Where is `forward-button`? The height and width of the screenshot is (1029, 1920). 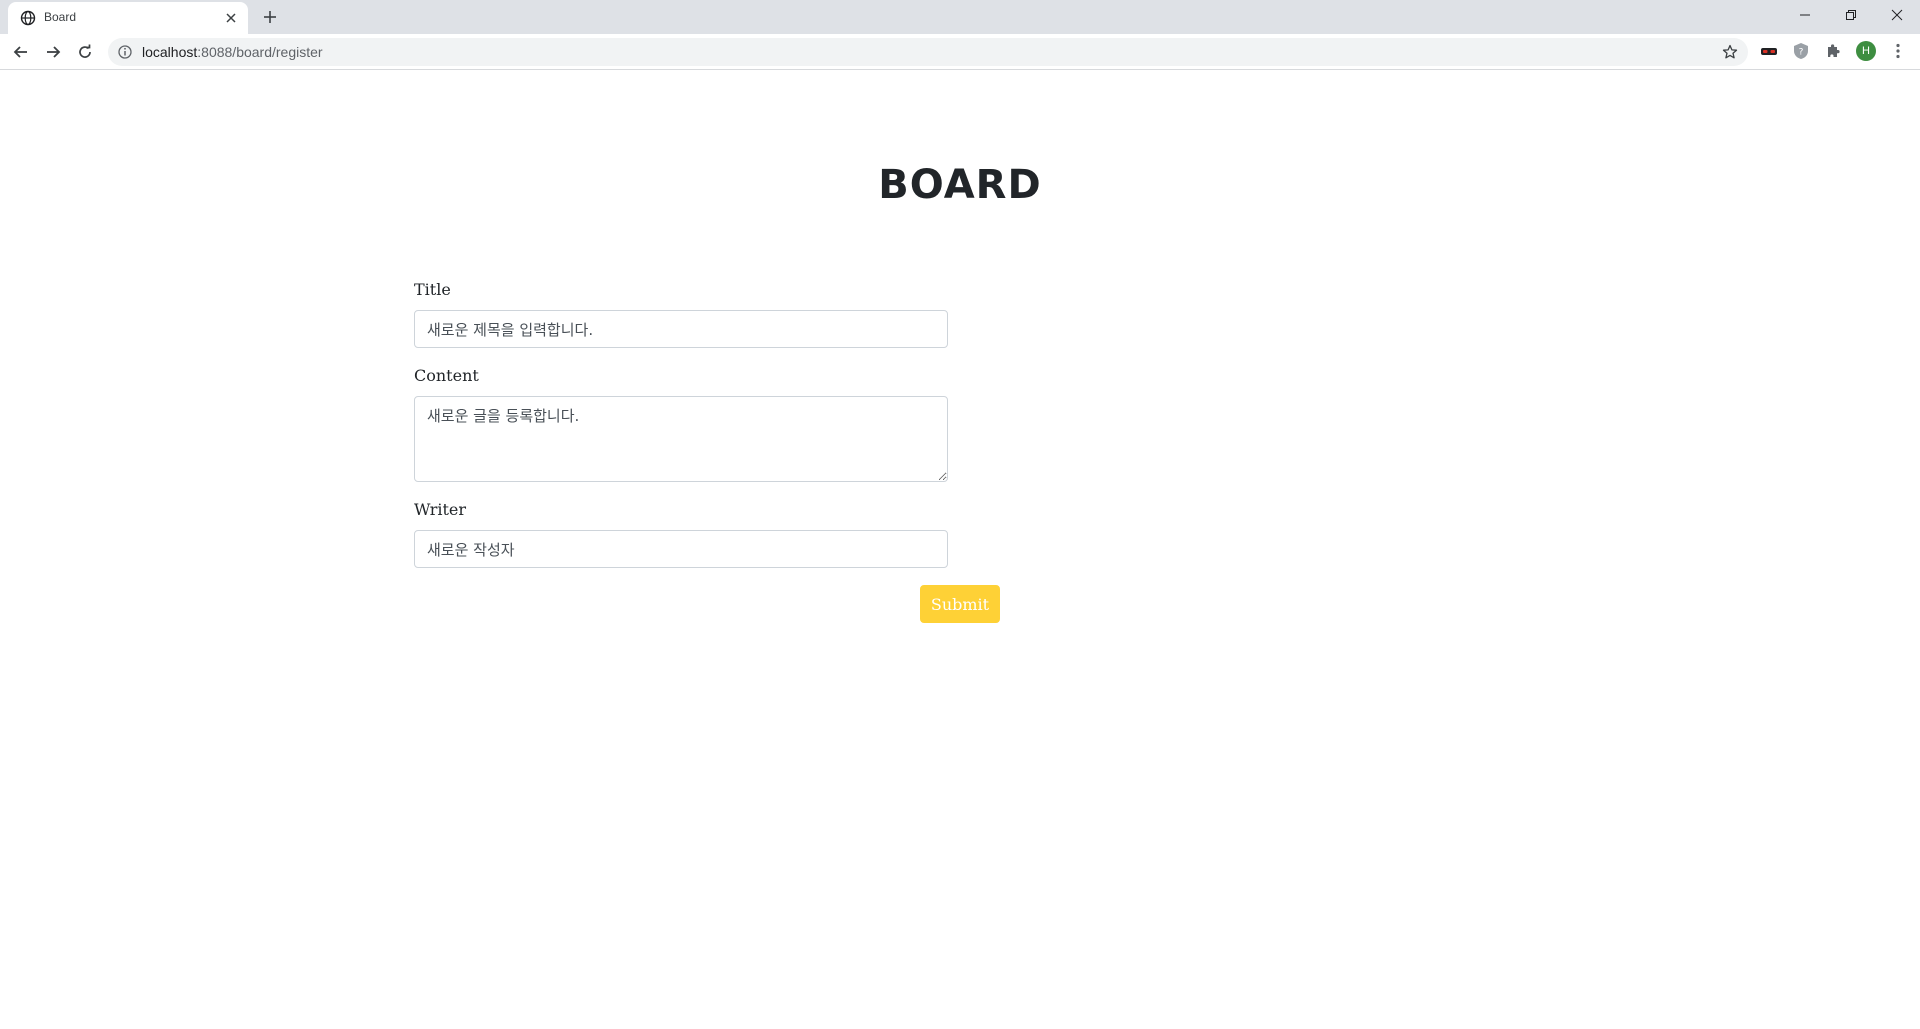
forward-button is located at coordinates (53, 52).